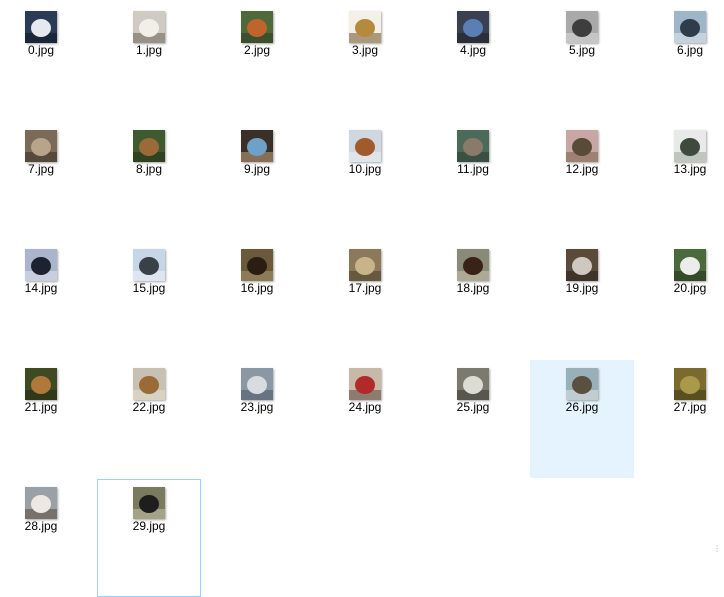 The height and width of the screenshot is (597, 724). Describe the element at coordinates (41, 169) in the screenshot. I see `file-name-label: 7.jpg` at that location.